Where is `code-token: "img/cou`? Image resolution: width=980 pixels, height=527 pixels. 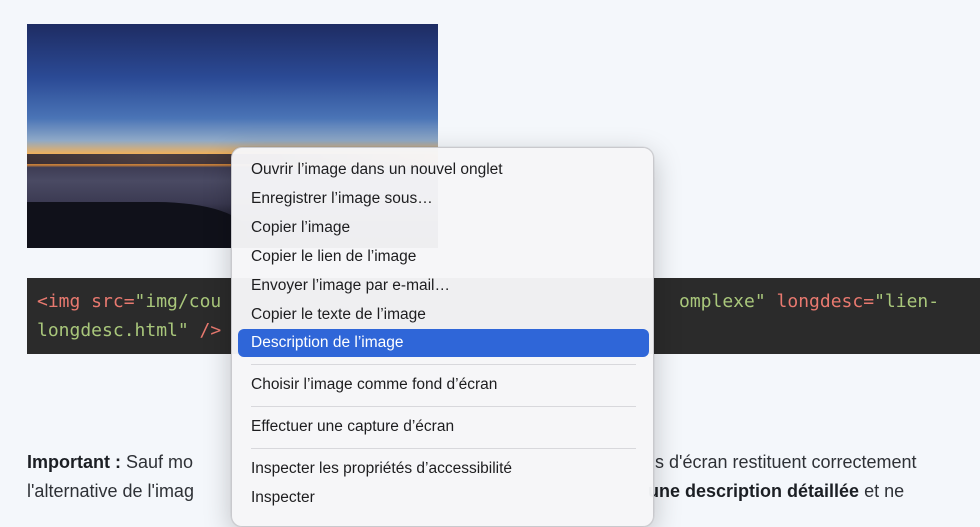
code-token: "img/cou is located at coordinates (178, 301).